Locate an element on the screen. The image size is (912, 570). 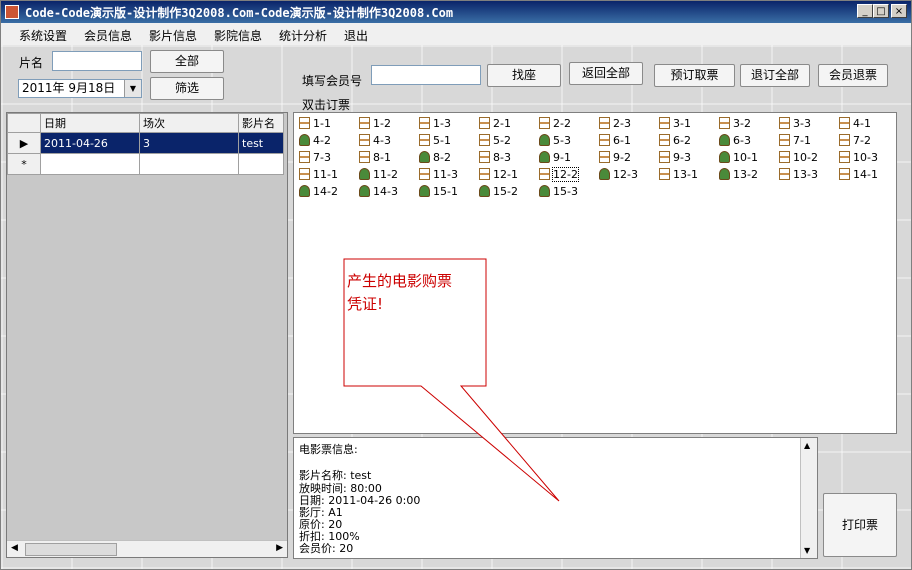
seat-12-3: 12-3 is located at coordinates (618, 175).